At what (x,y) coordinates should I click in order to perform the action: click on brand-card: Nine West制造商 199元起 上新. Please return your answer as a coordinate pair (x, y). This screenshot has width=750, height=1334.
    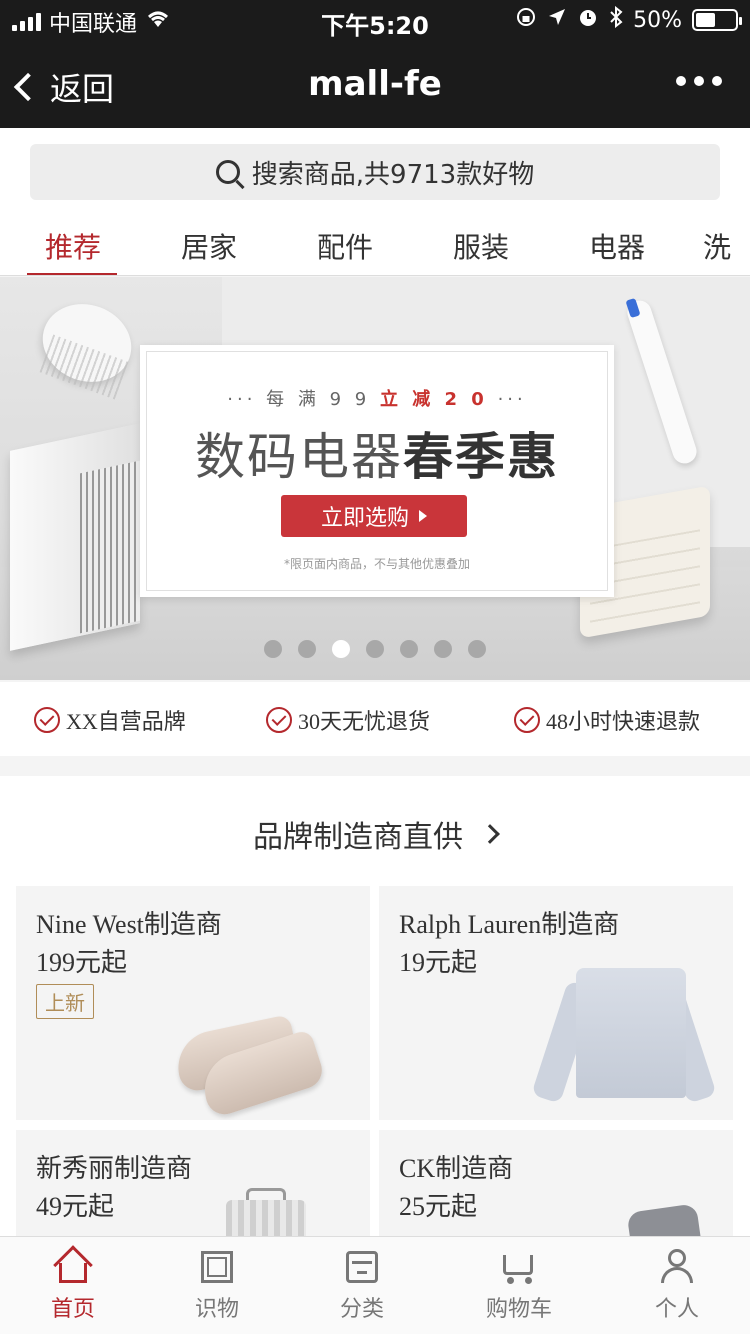
    Looking at the image, I should click on (193, 1003).